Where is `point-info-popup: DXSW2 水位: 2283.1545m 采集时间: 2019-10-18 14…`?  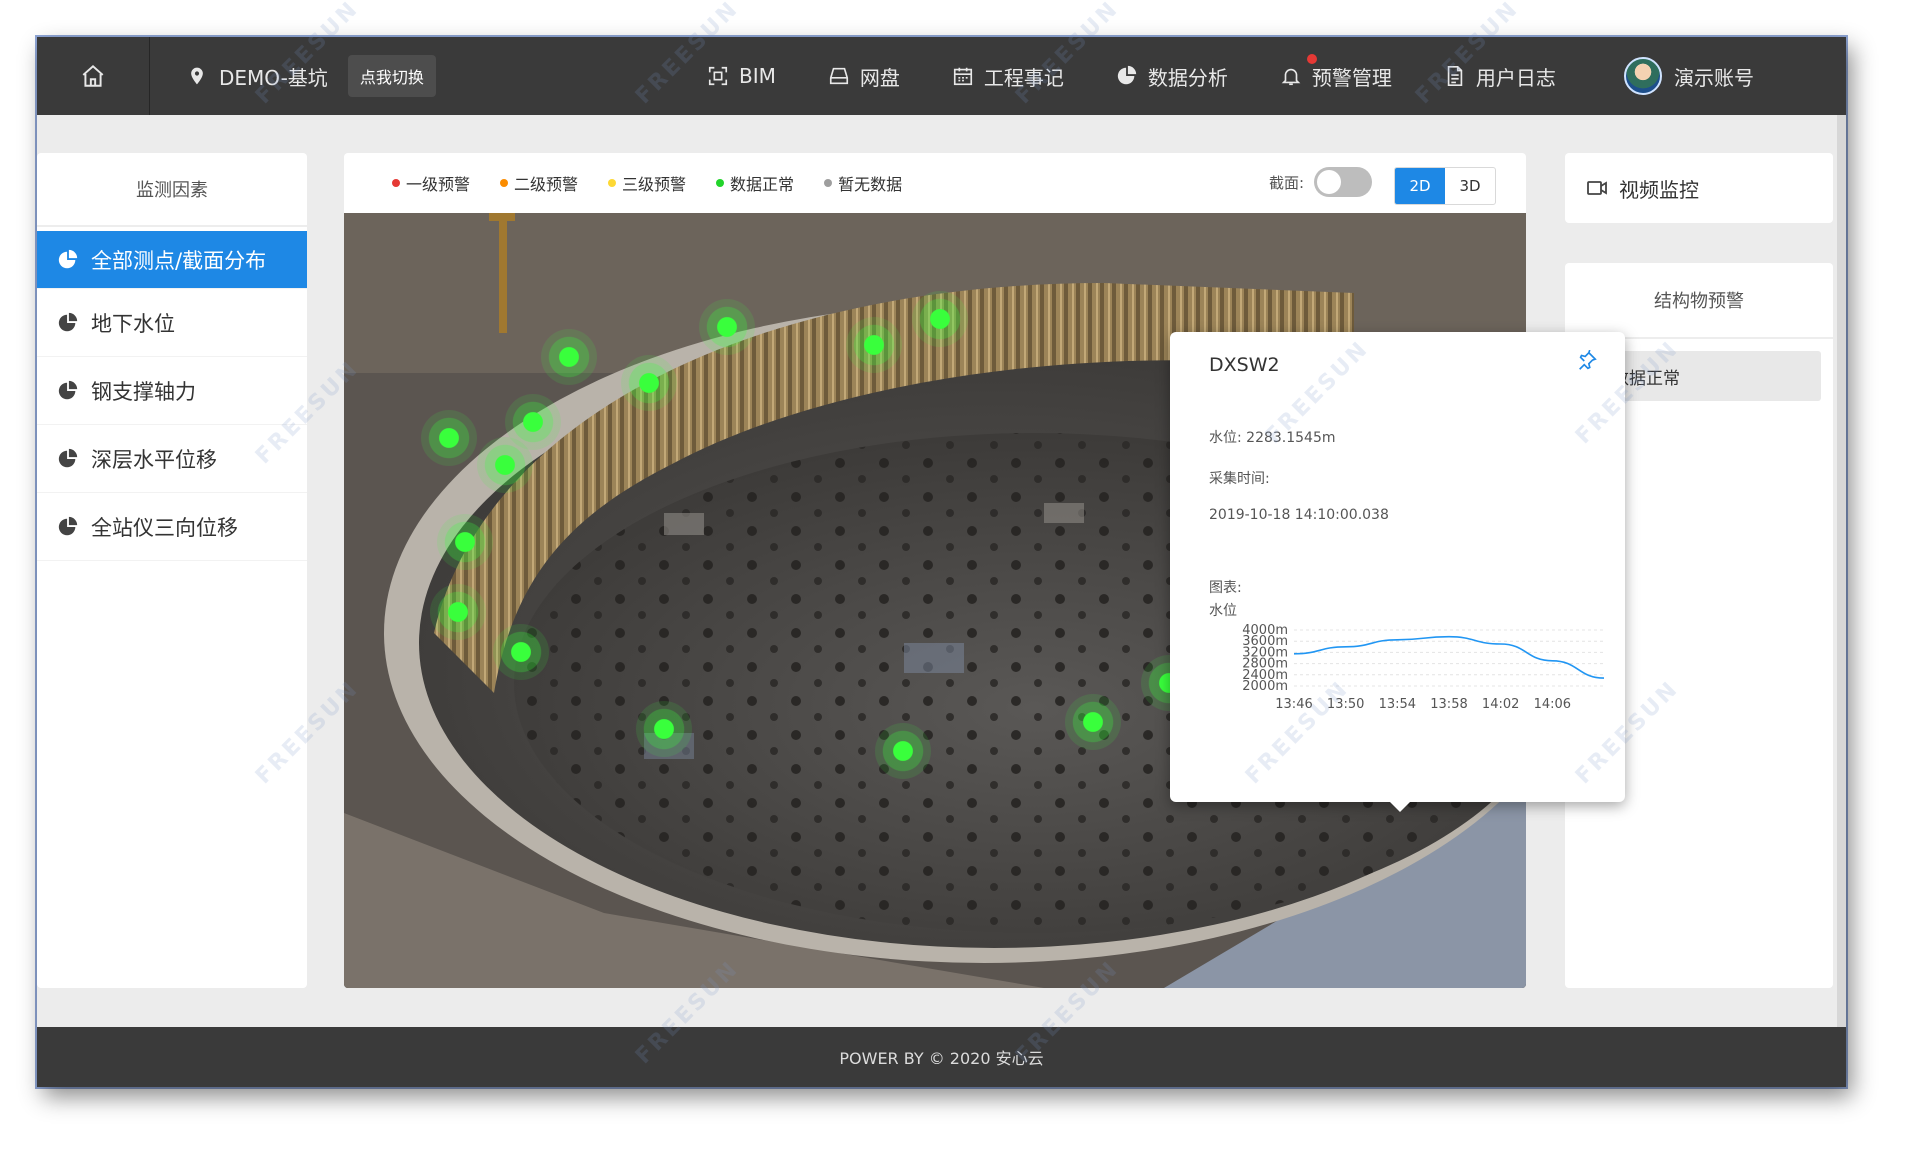
point-info-popup: DXSW2 水位: 2283.1545m 采集时间: 2019-10-18 14… is located at coordinates (1397, 572).